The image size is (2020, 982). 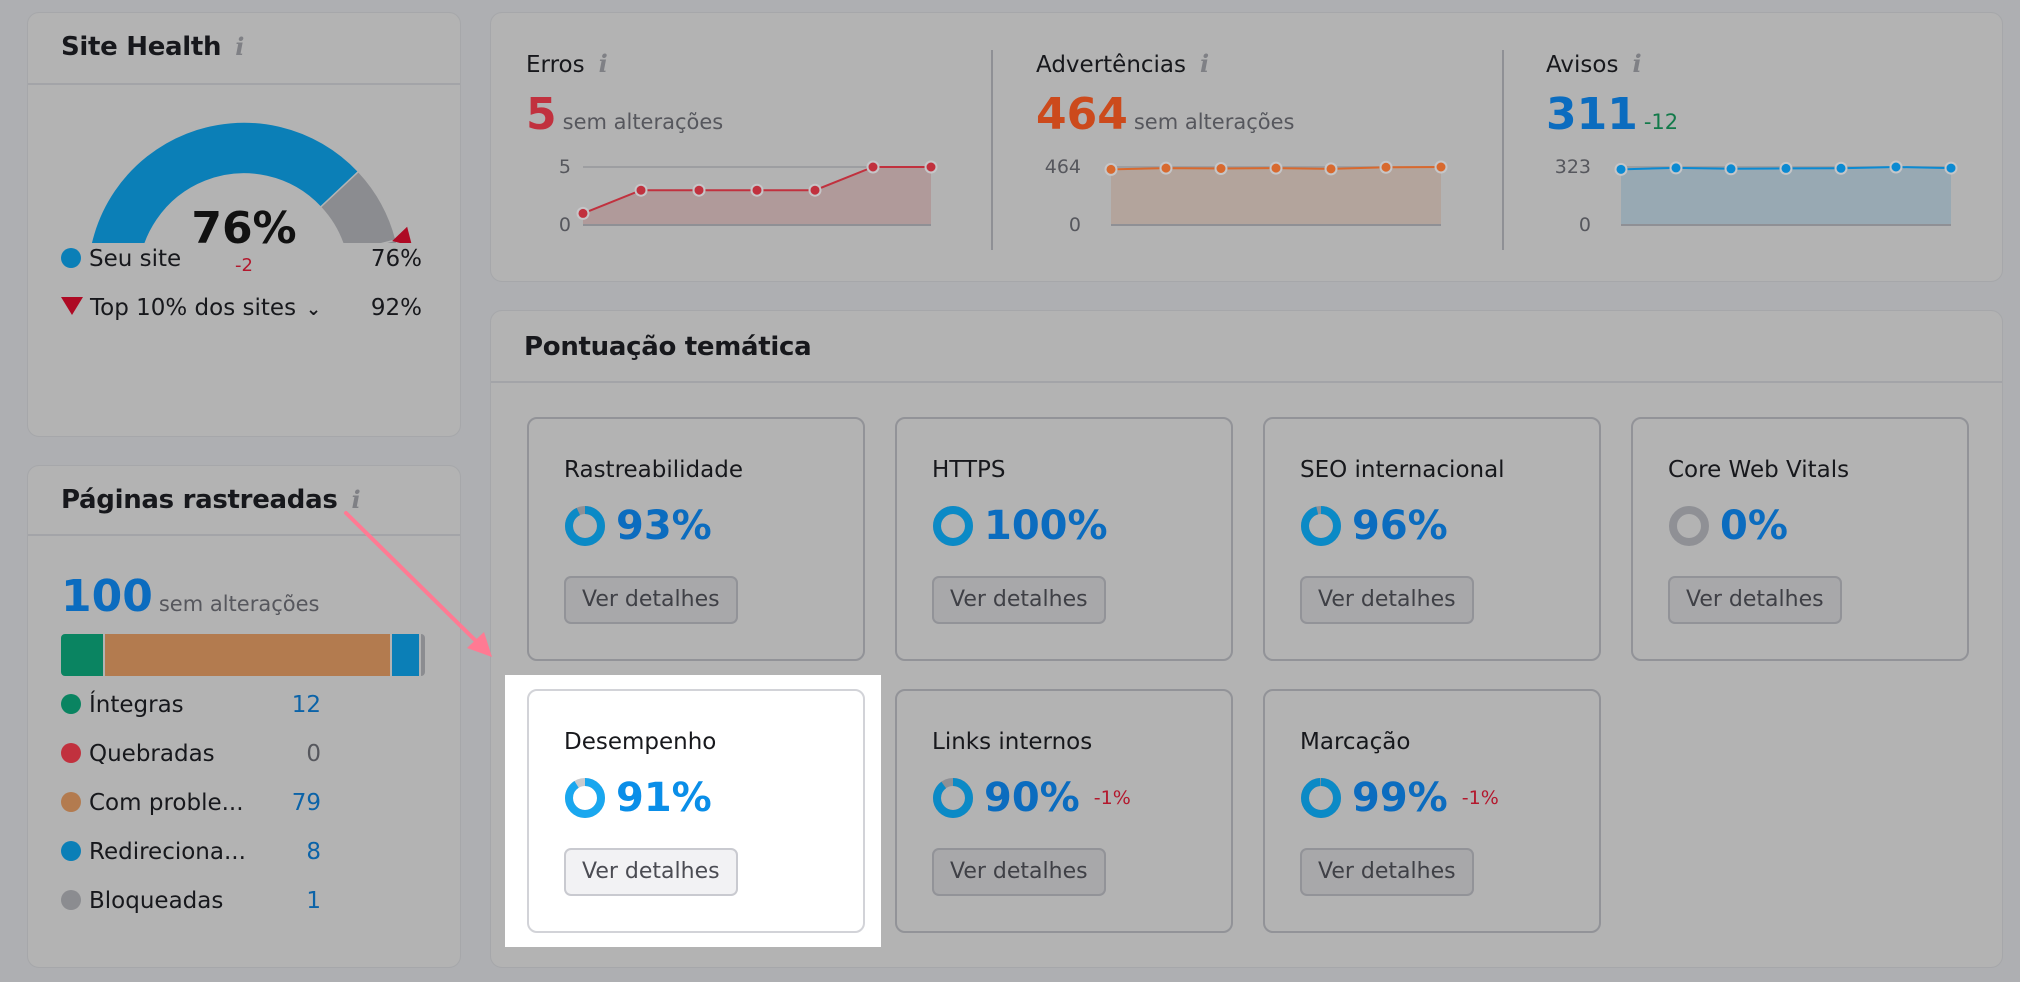 I want to click on tile-score: 91%, so click(x=638, y=799).